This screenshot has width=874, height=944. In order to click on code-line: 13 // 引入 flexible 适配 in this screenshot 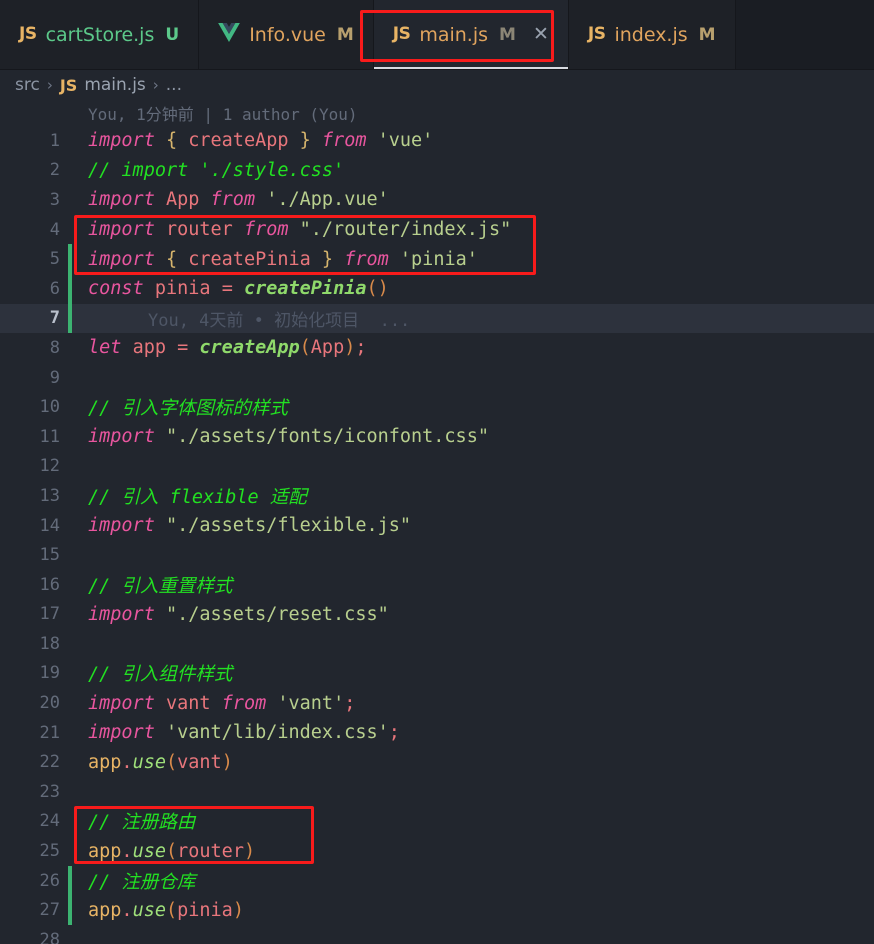, I will do `click(437, 496)`.